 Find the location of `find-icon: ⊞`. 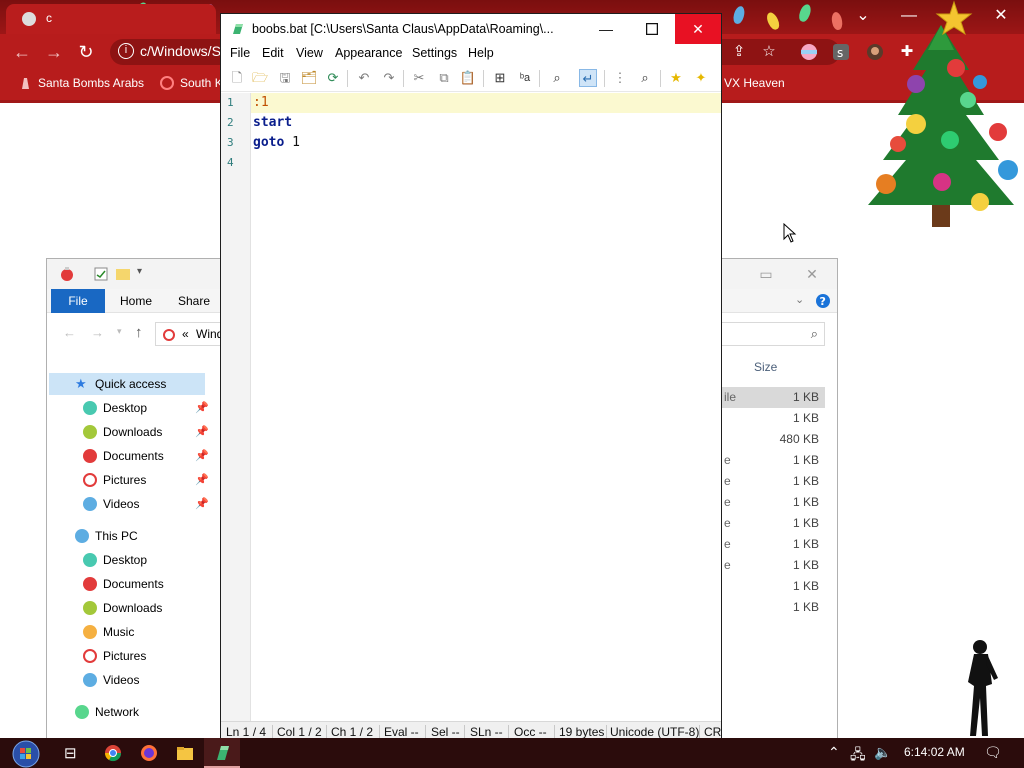

find-icon: ⊞ is located at coordinates (500, 78).